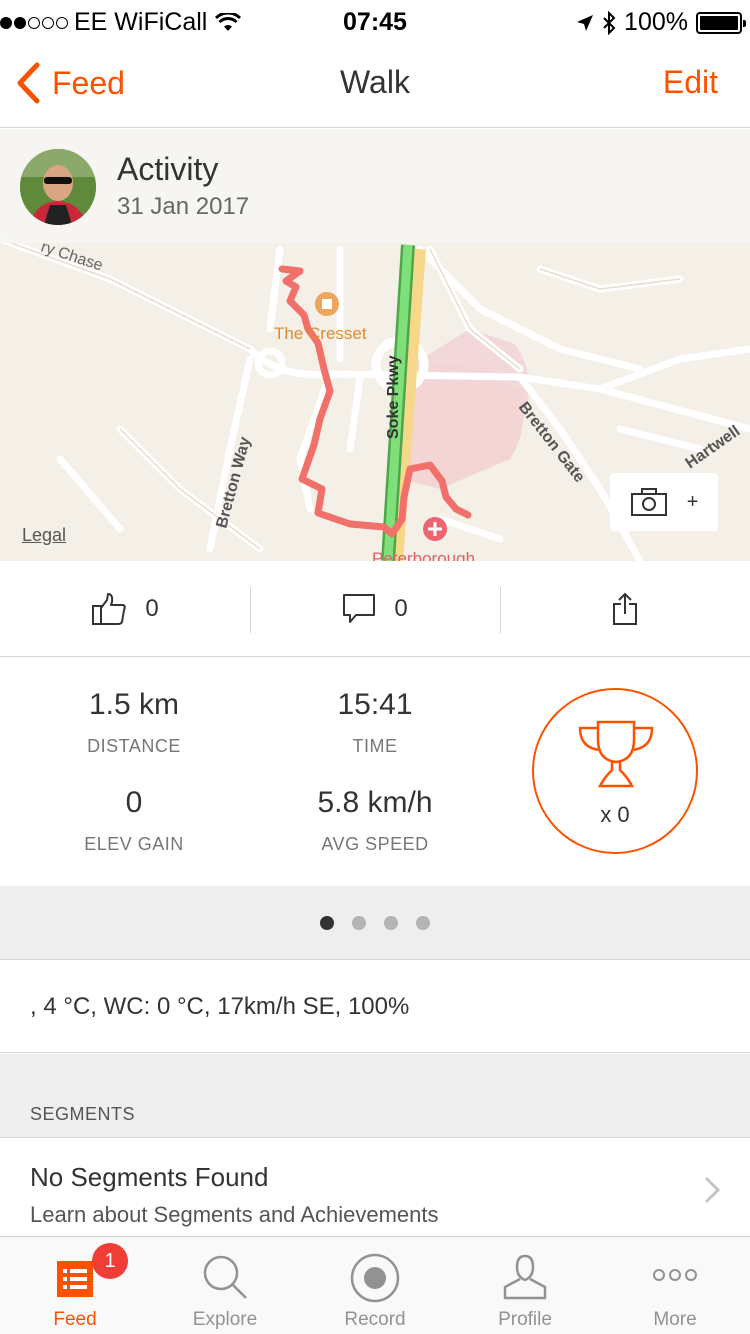 The height and width of the screenshot is (1334, 750). Describe the element at coordinates (134, 746) in the screenshot. I see `distance-label: DISTANCE` at that location.